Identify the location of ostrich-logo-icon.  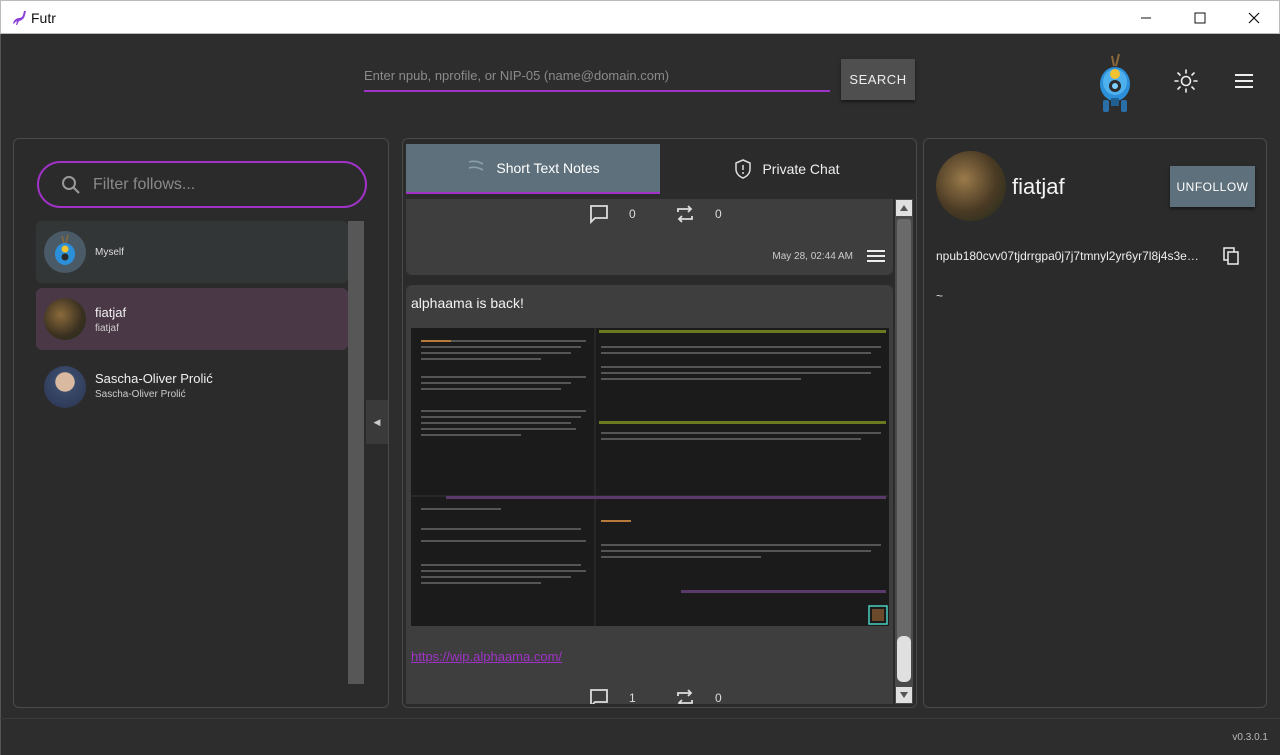
(19, 18).